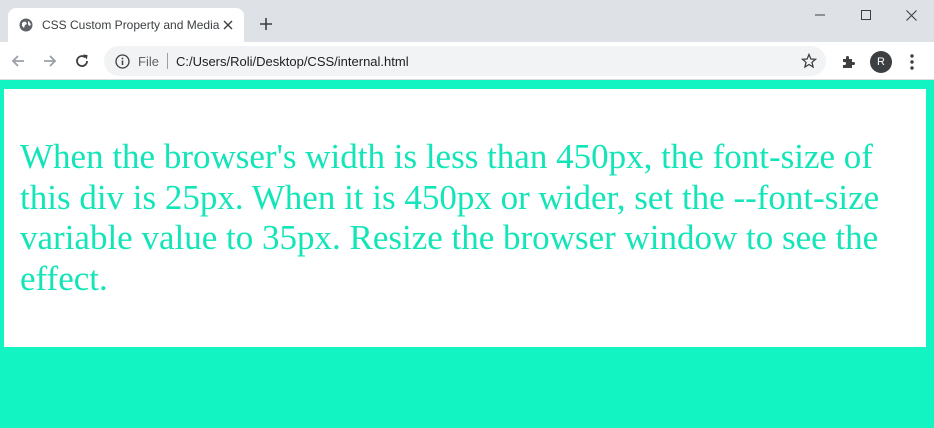 The width and height of the screenshot is (934, 428). I want to click on avatar: R, so click(881, 62).